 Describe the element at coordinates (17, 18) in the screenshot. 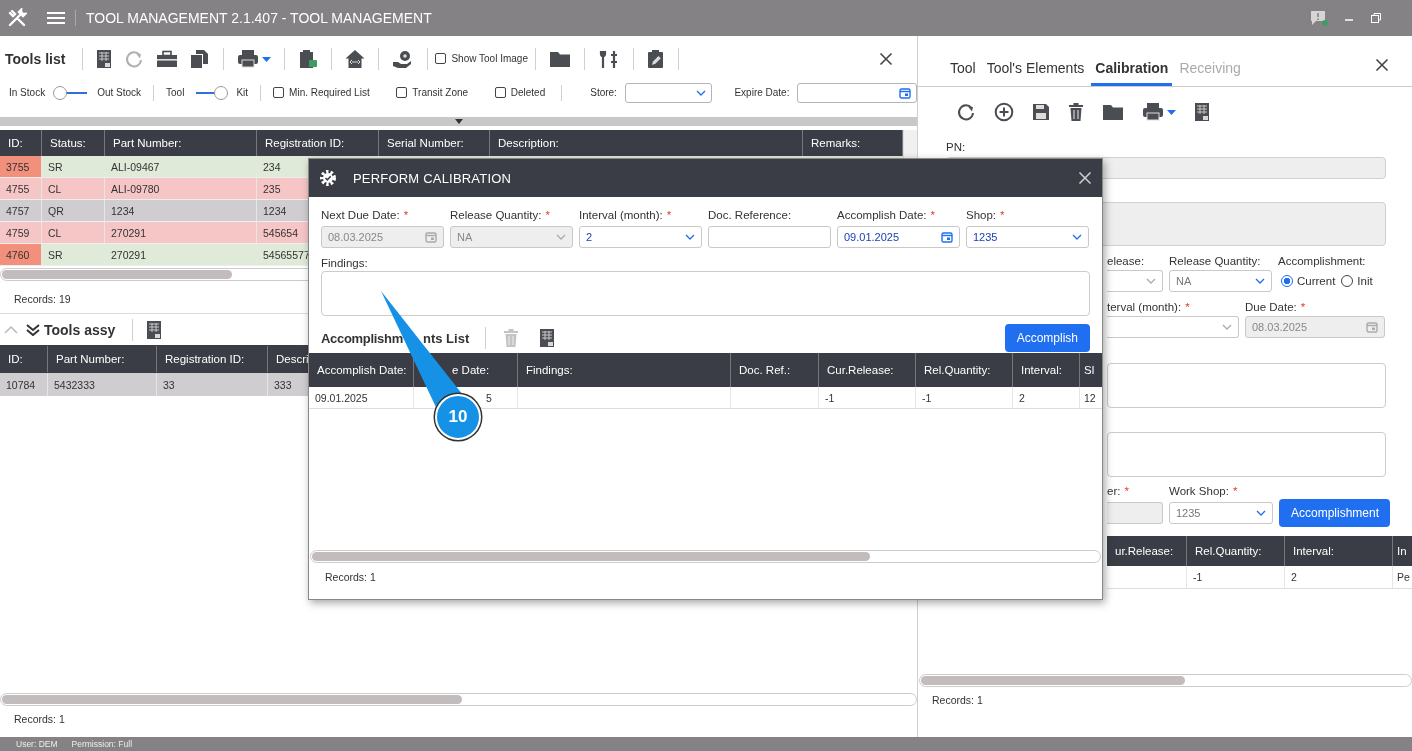

I see `tools-logo-icon` at that location.